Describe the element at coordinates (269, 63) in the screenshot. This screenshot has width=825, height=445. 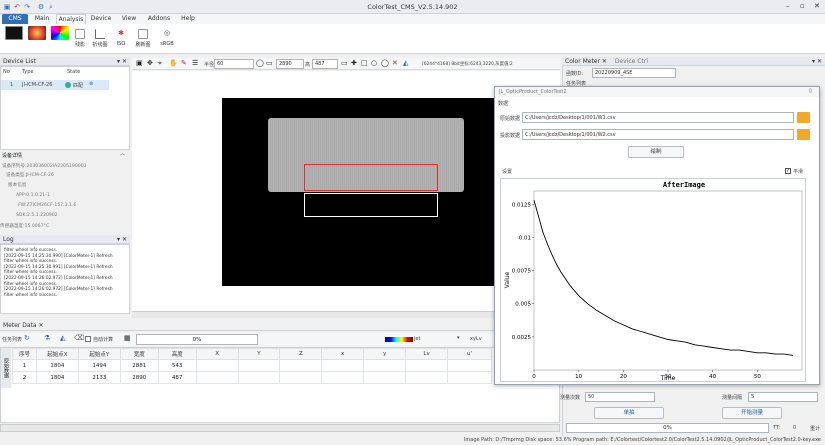
I see `rect-tool-icon: ▭` at that location.